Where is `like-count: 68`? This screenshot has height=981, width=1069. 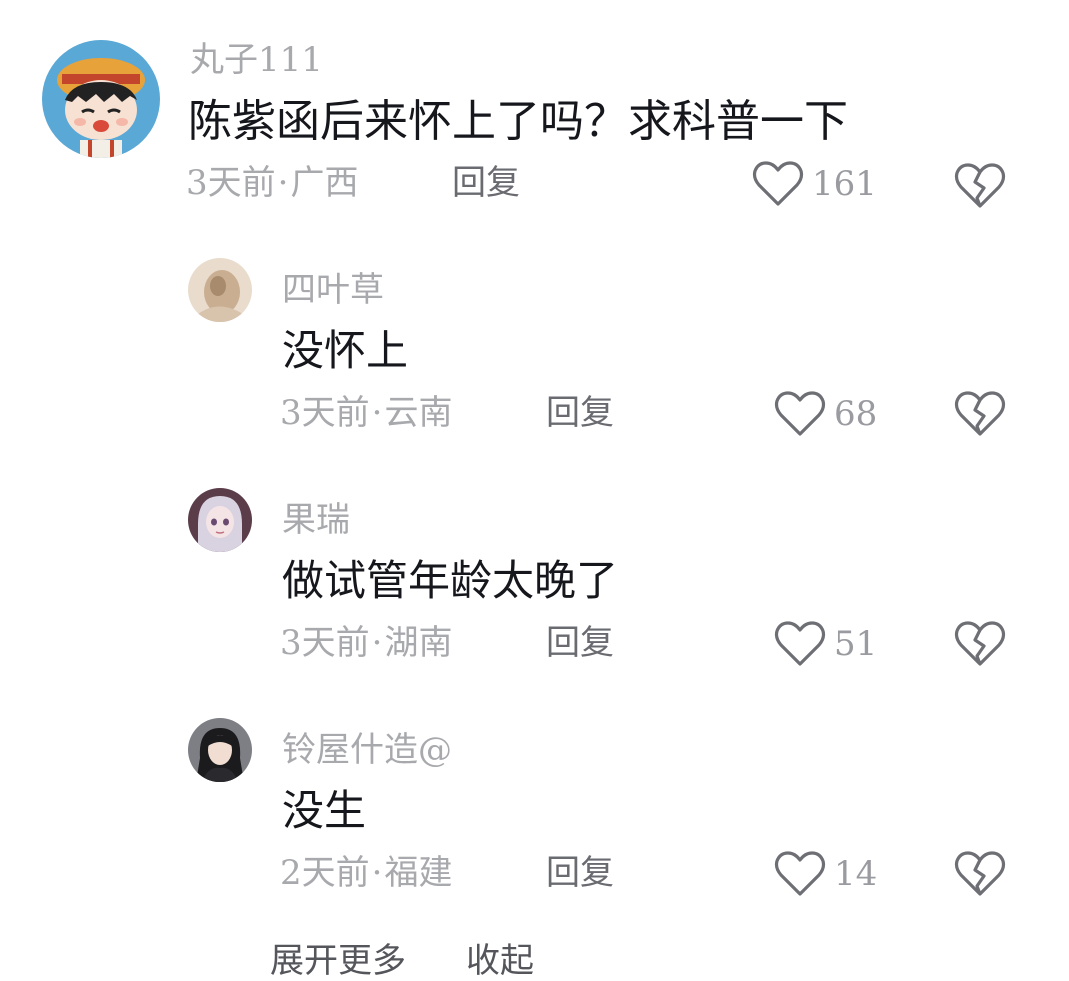 like-count: 68 is located at coordinates (856, 414).